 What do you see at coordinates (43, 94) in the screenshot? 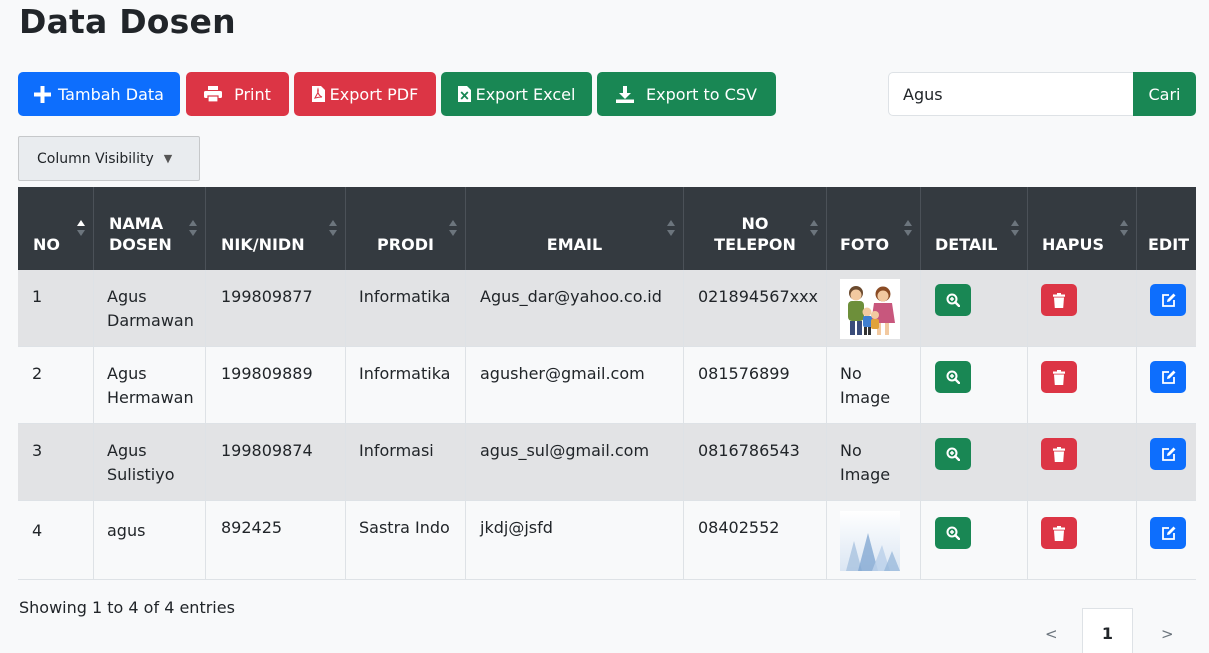
I see `plus-icon` at bounding box center [43, 94].